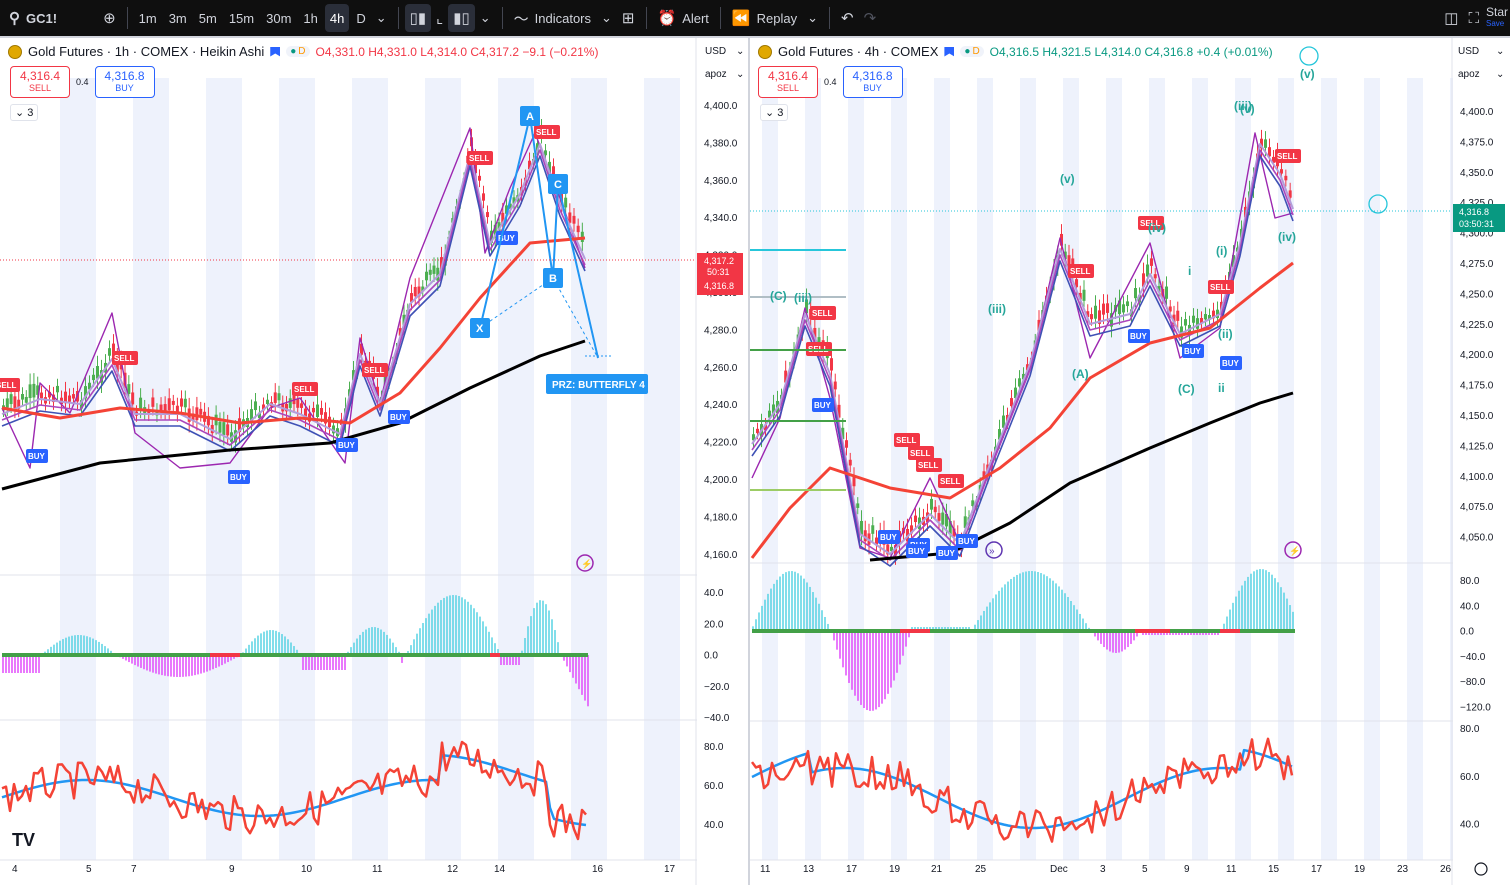 The height and width of the screenshot is (885, 1510). Describe the element at coordinates (146, 51) in the screenshot. I see `chart-title: Gold Futures · 1h · COMEX · Heikin Ashi` at that location.